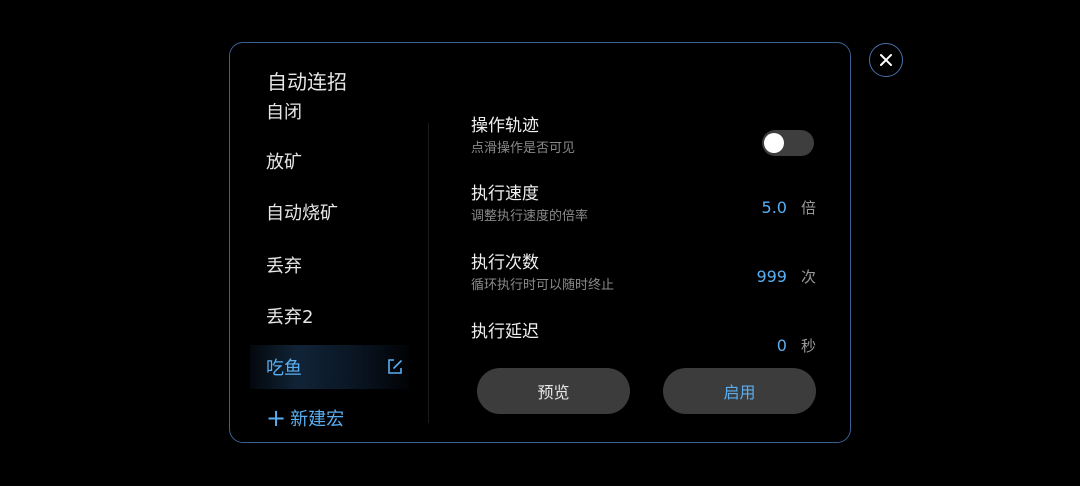 The height and width of the screenshot is (486, 1080). Describe the element at coordinates (643, 338) in the screenshot. I see `setting-delay: 执行延迟 0 秒` at that location.